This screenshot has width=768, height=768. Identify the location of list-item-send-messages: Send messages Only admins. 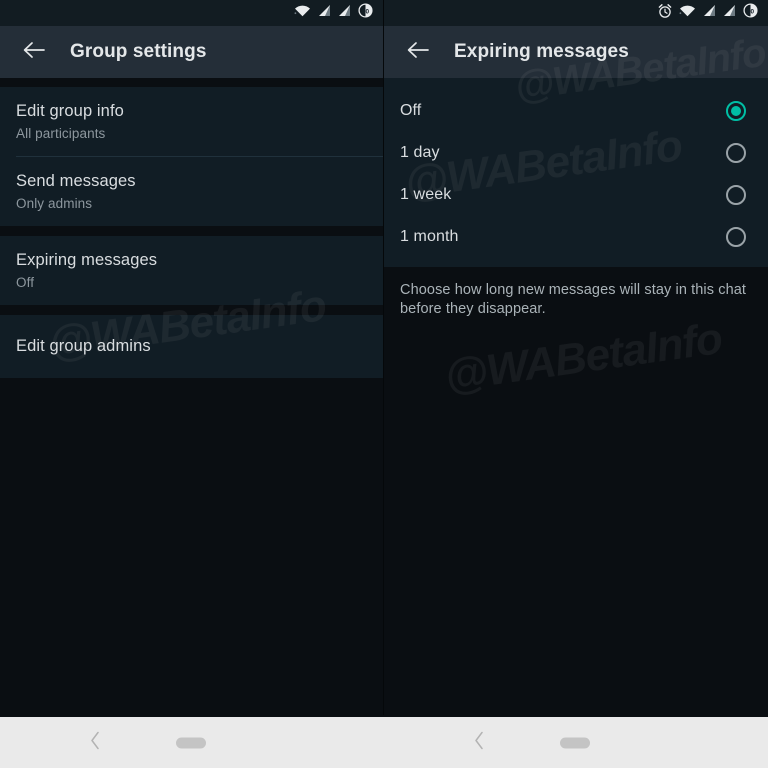
(191, 191).